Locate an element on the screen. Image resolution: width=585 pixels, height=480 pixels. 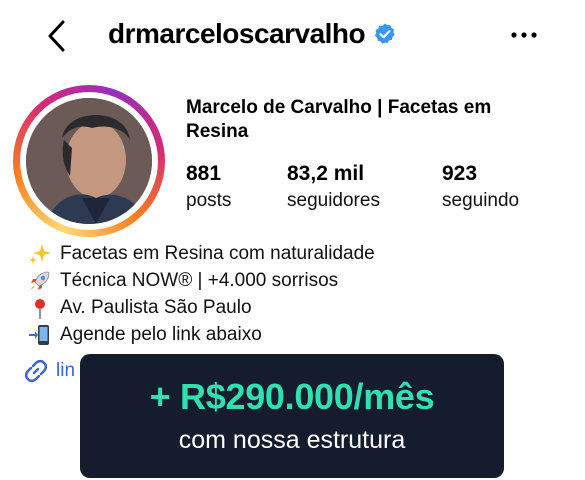
link-text: lin is located at coordinates (65, 371).